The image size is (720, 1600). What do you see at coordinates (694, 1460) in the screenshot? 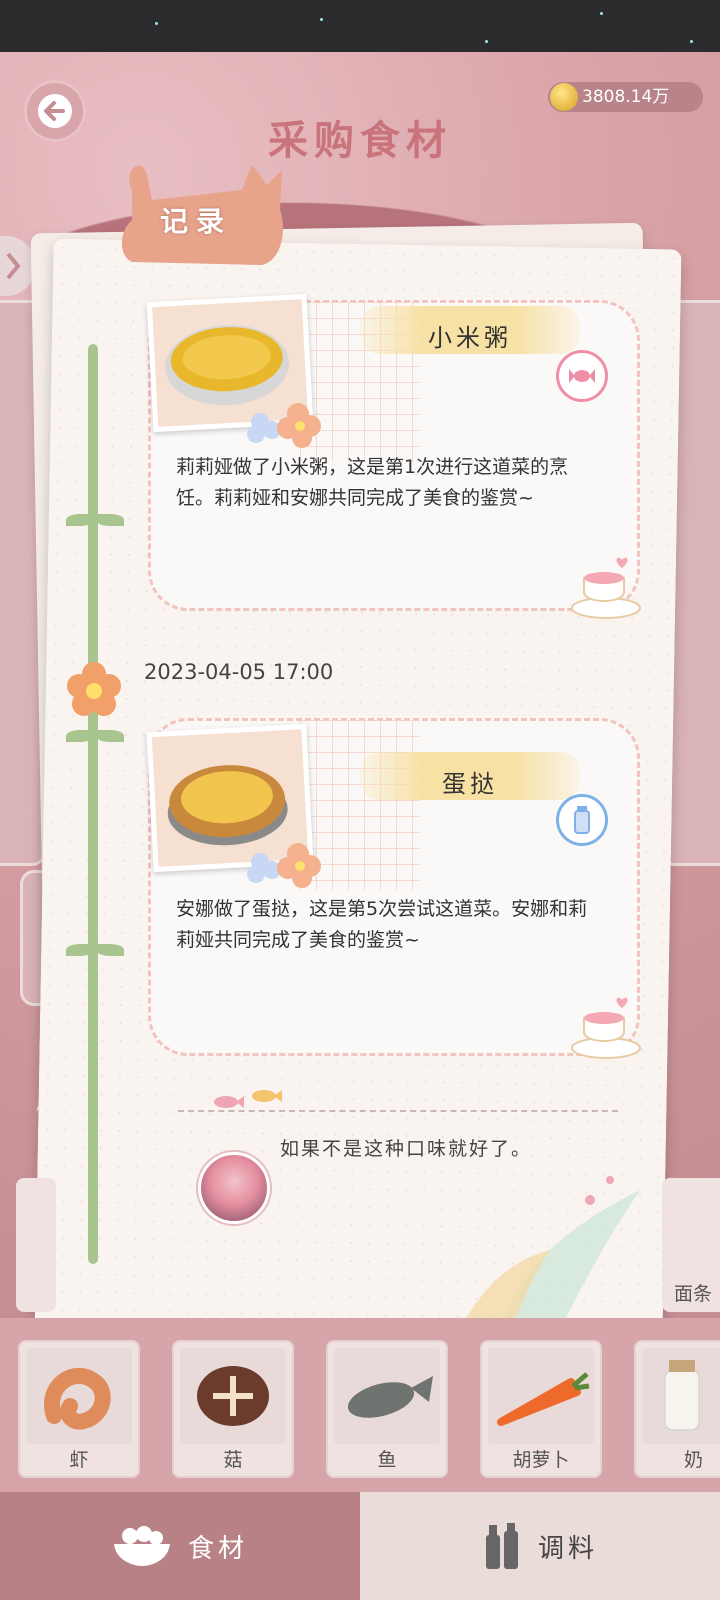
I see `ingredient-label: 奶` at bounding box center [694, 1460].